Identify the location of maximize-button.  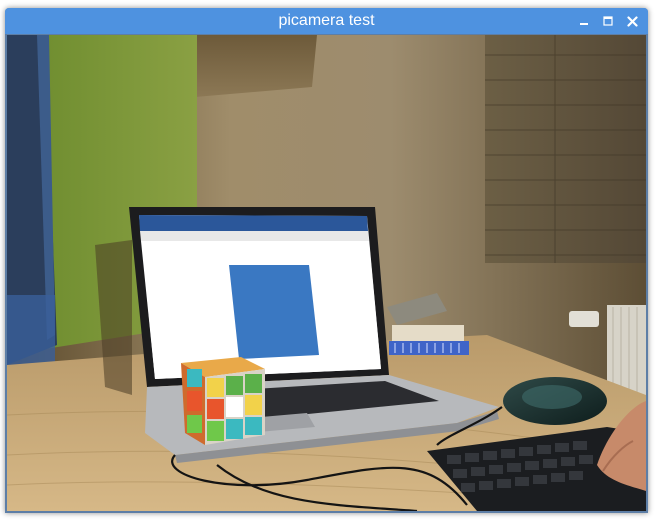
(608, 21).